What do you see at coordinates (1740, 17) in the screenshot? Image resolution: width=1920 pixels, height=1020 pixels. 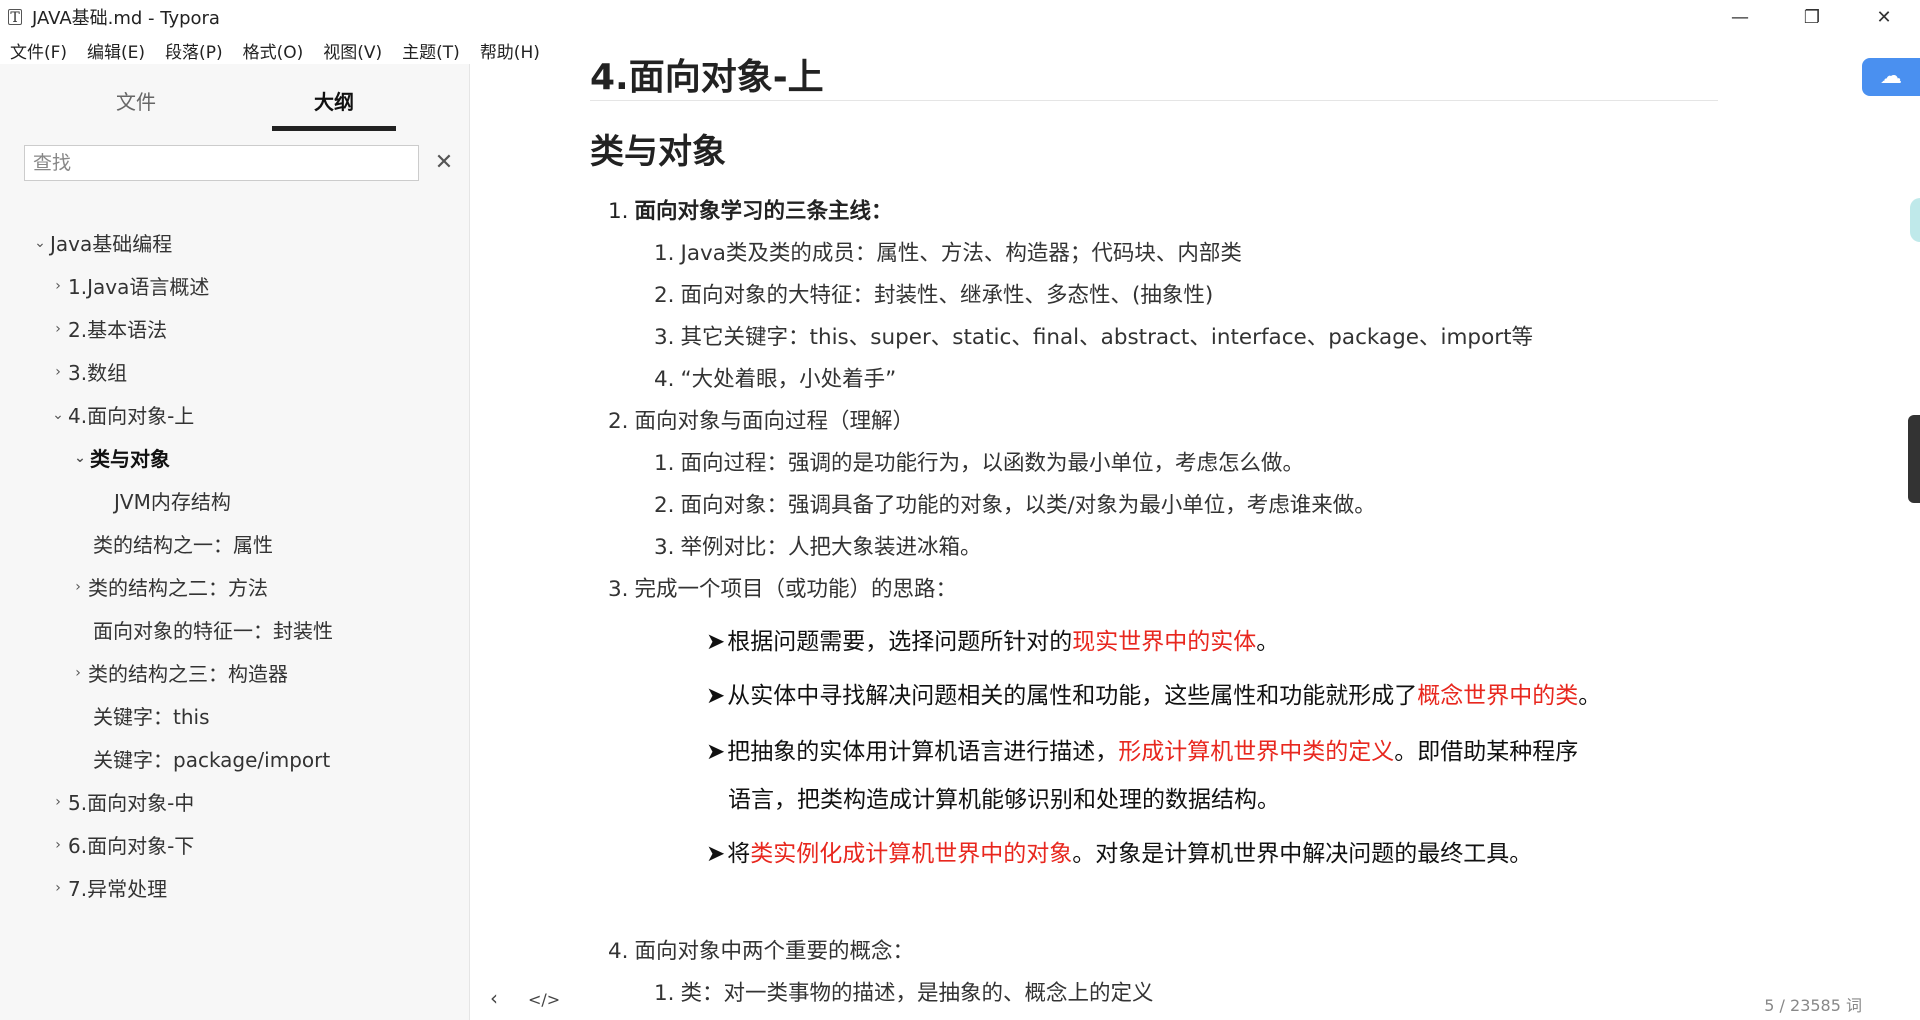 I see `minimize-button: —` at bounding box center [1740, 17].